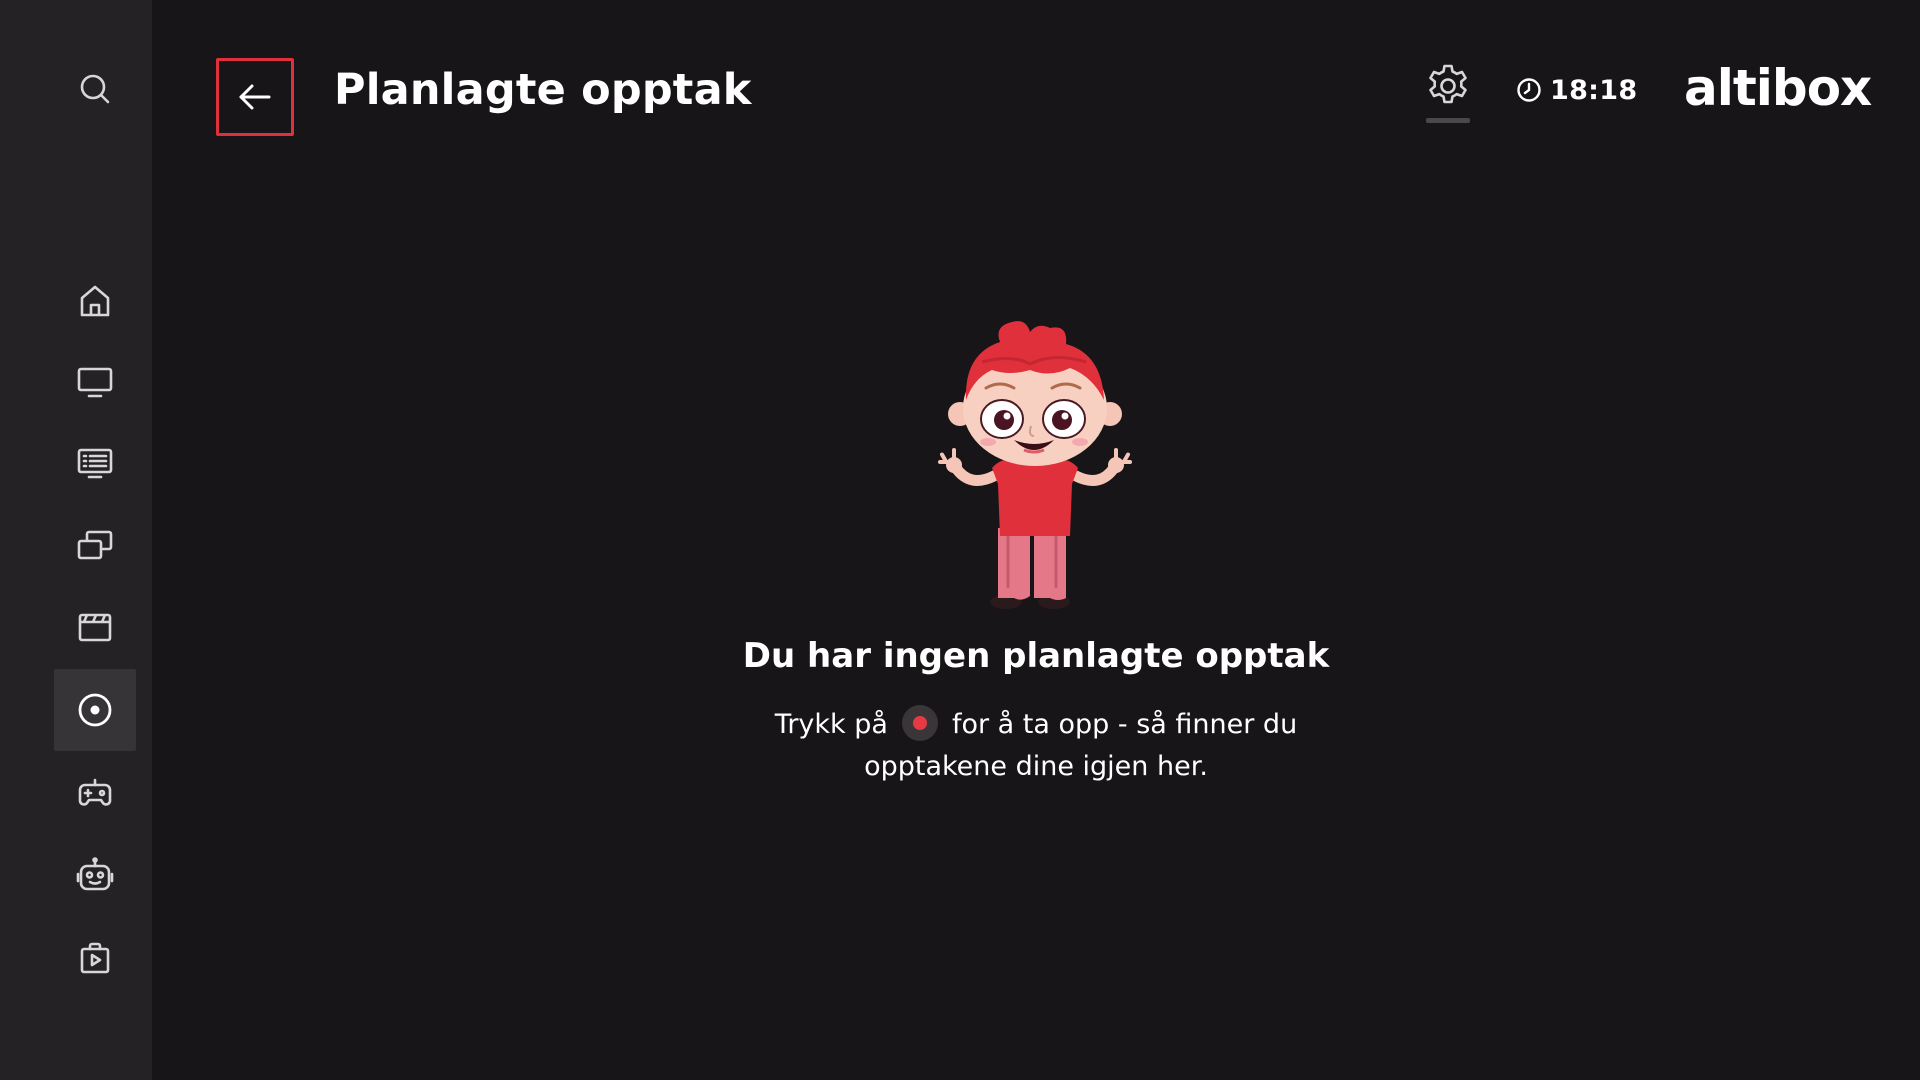 The width and height of the screenshot is (1920, 1080). Describe the element at coordinates (1529, 90) in the screenshot. I see `clock-icon` at that location.